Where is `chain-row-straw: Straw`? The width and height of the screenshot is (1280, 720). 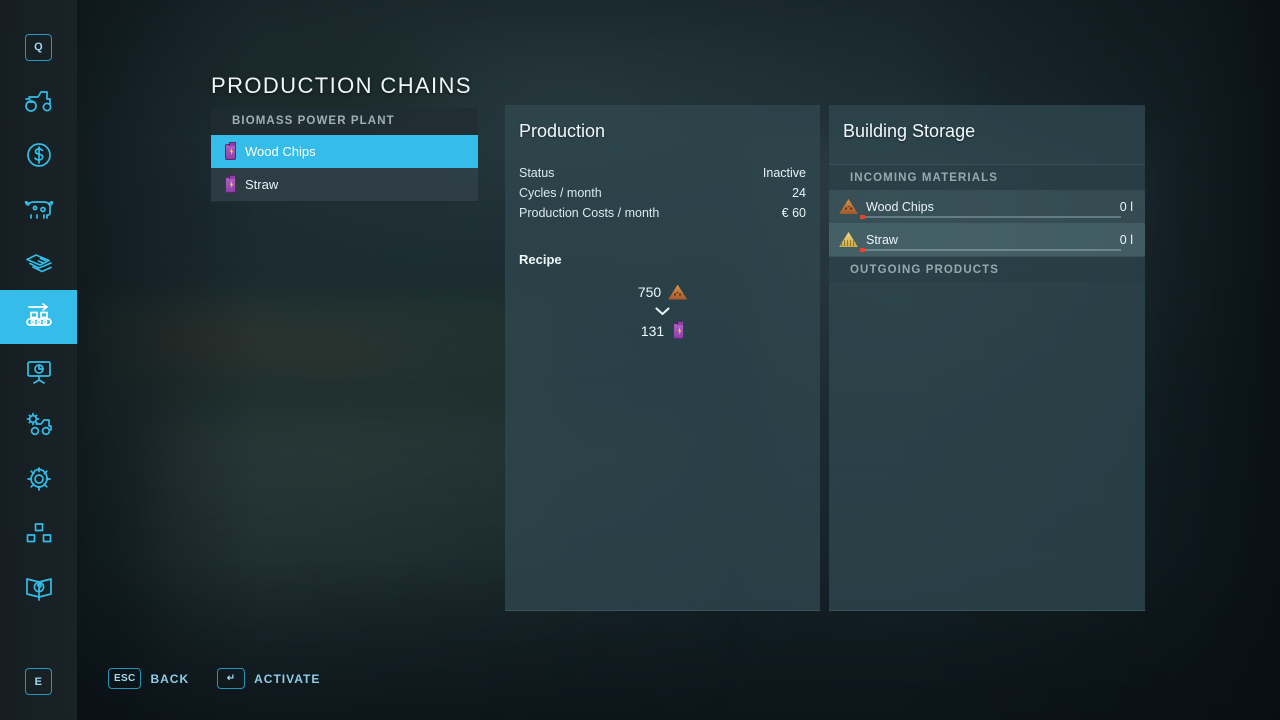 chain-row-straw: Straw is located at coordinates (344, 184).